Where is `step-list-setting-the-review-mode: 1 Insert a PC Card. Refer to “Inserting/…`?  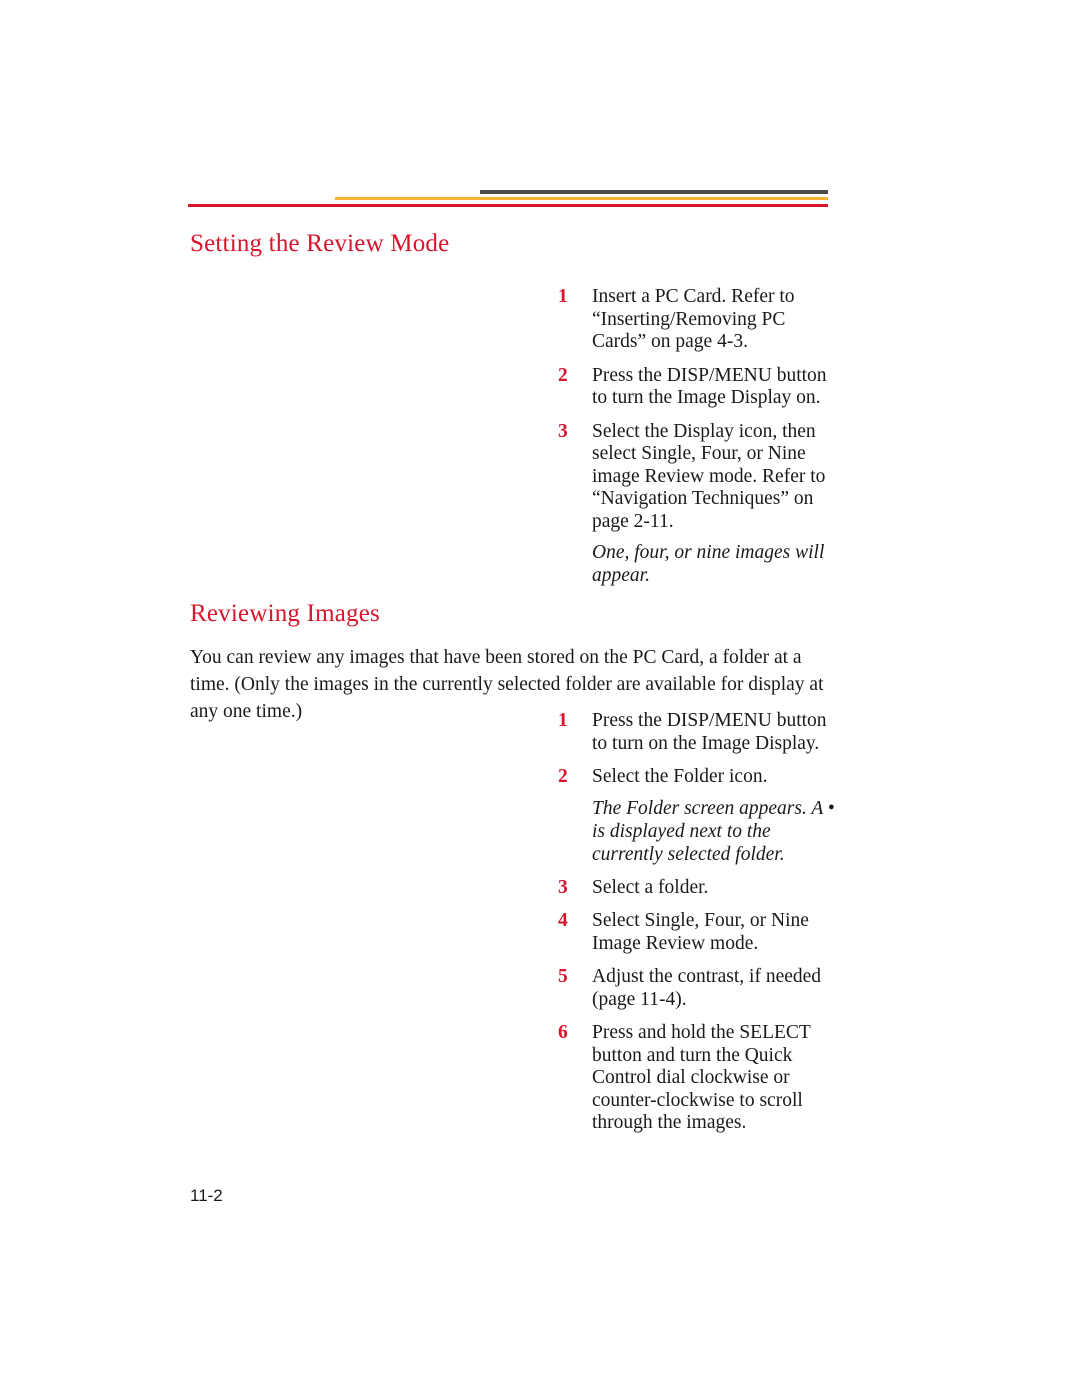 step-list-setting-the-review-mode: 1 Insert a PC Card. Refer to “Inserting/… is located at coordinates (697, 442).